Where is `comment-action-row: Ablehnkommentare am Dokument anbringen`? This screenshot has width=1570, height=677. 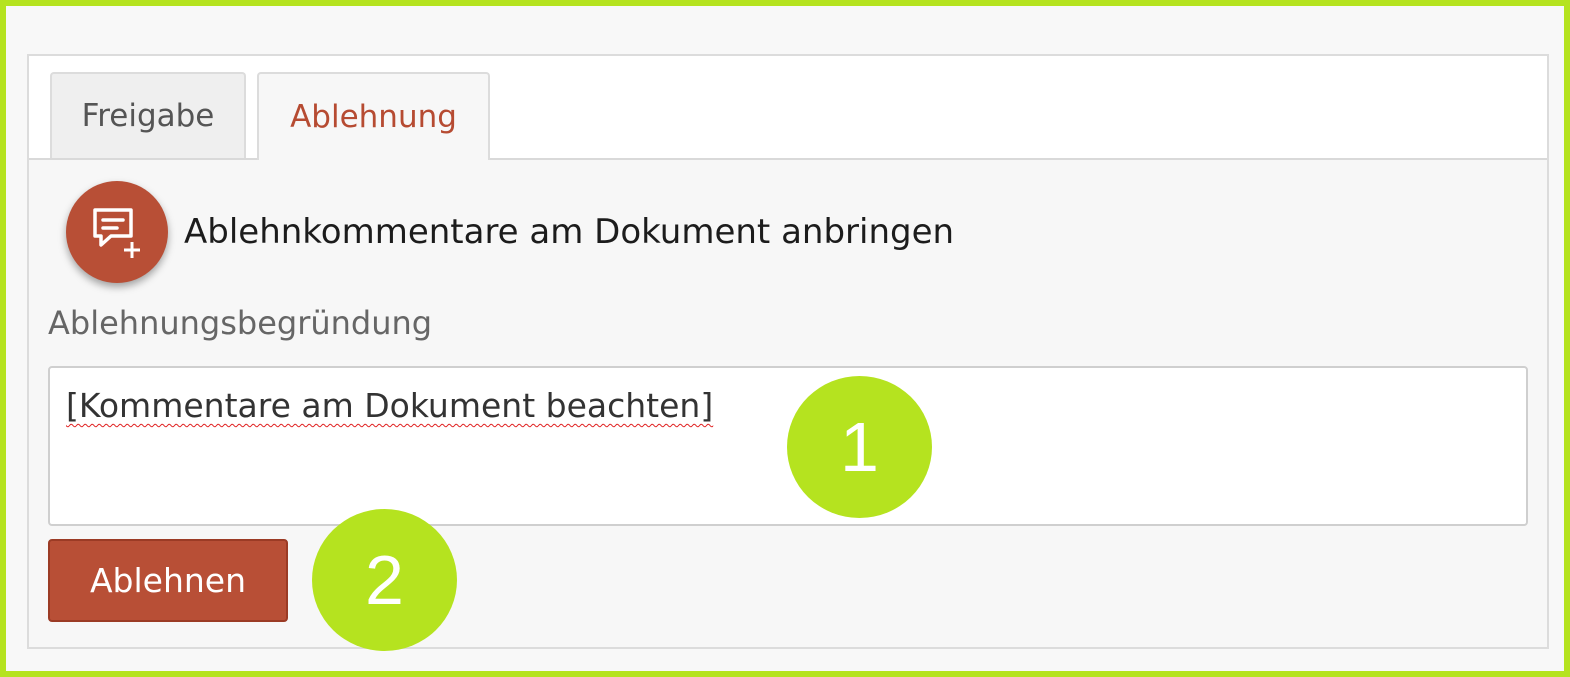 comment-action-row: Ablehnkommentare am Dokument anbringen is located at coordinates (510, 232).